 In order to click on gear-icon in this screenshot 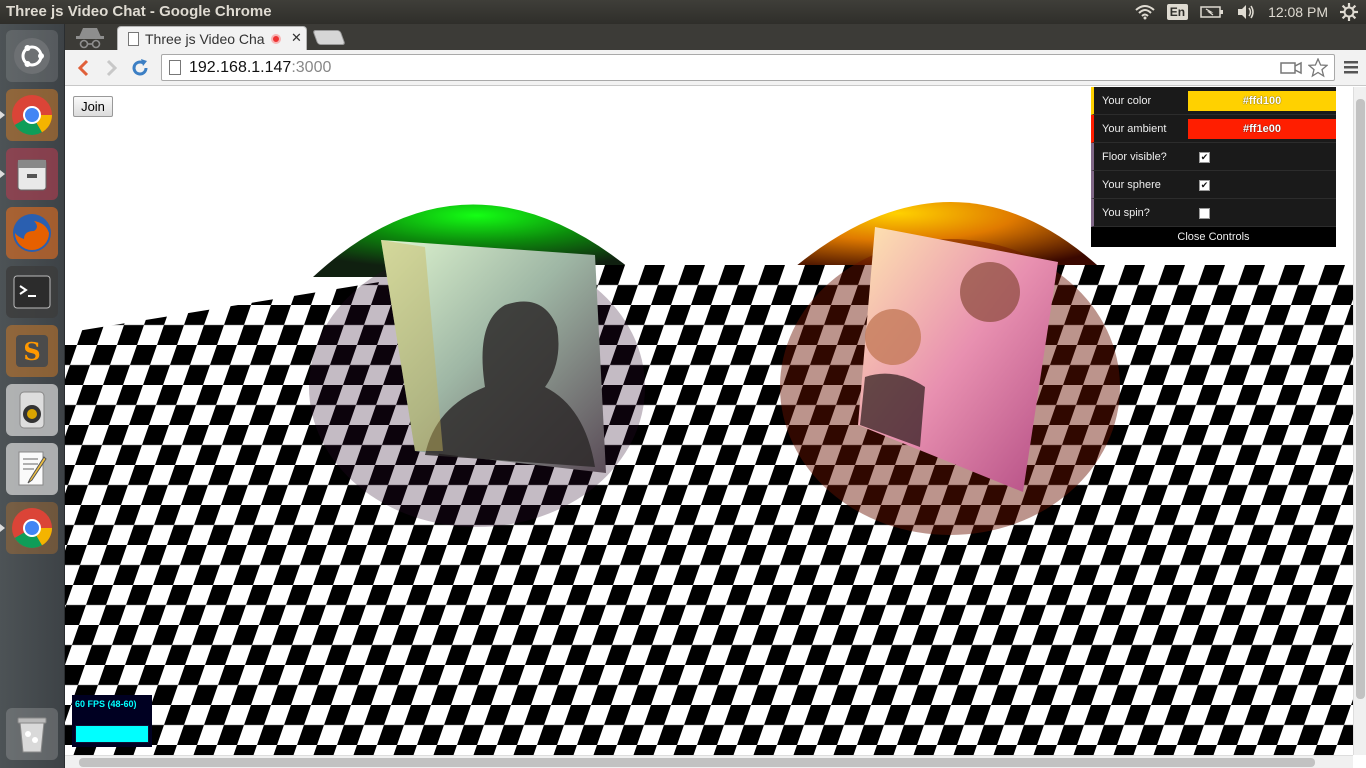, I will do `click(1349, 12)`.